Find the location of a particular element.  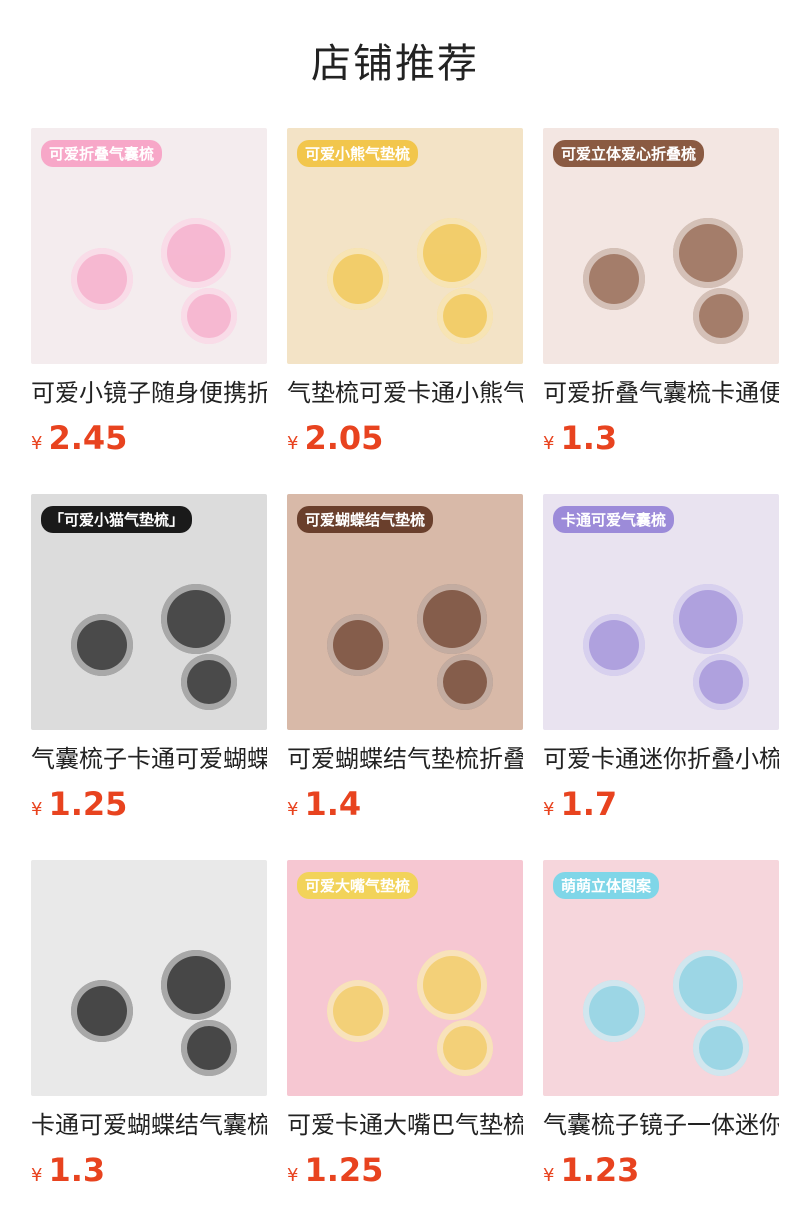

product-image: 可爱大嘴气垫梳 is located at coordinates (405, 978).